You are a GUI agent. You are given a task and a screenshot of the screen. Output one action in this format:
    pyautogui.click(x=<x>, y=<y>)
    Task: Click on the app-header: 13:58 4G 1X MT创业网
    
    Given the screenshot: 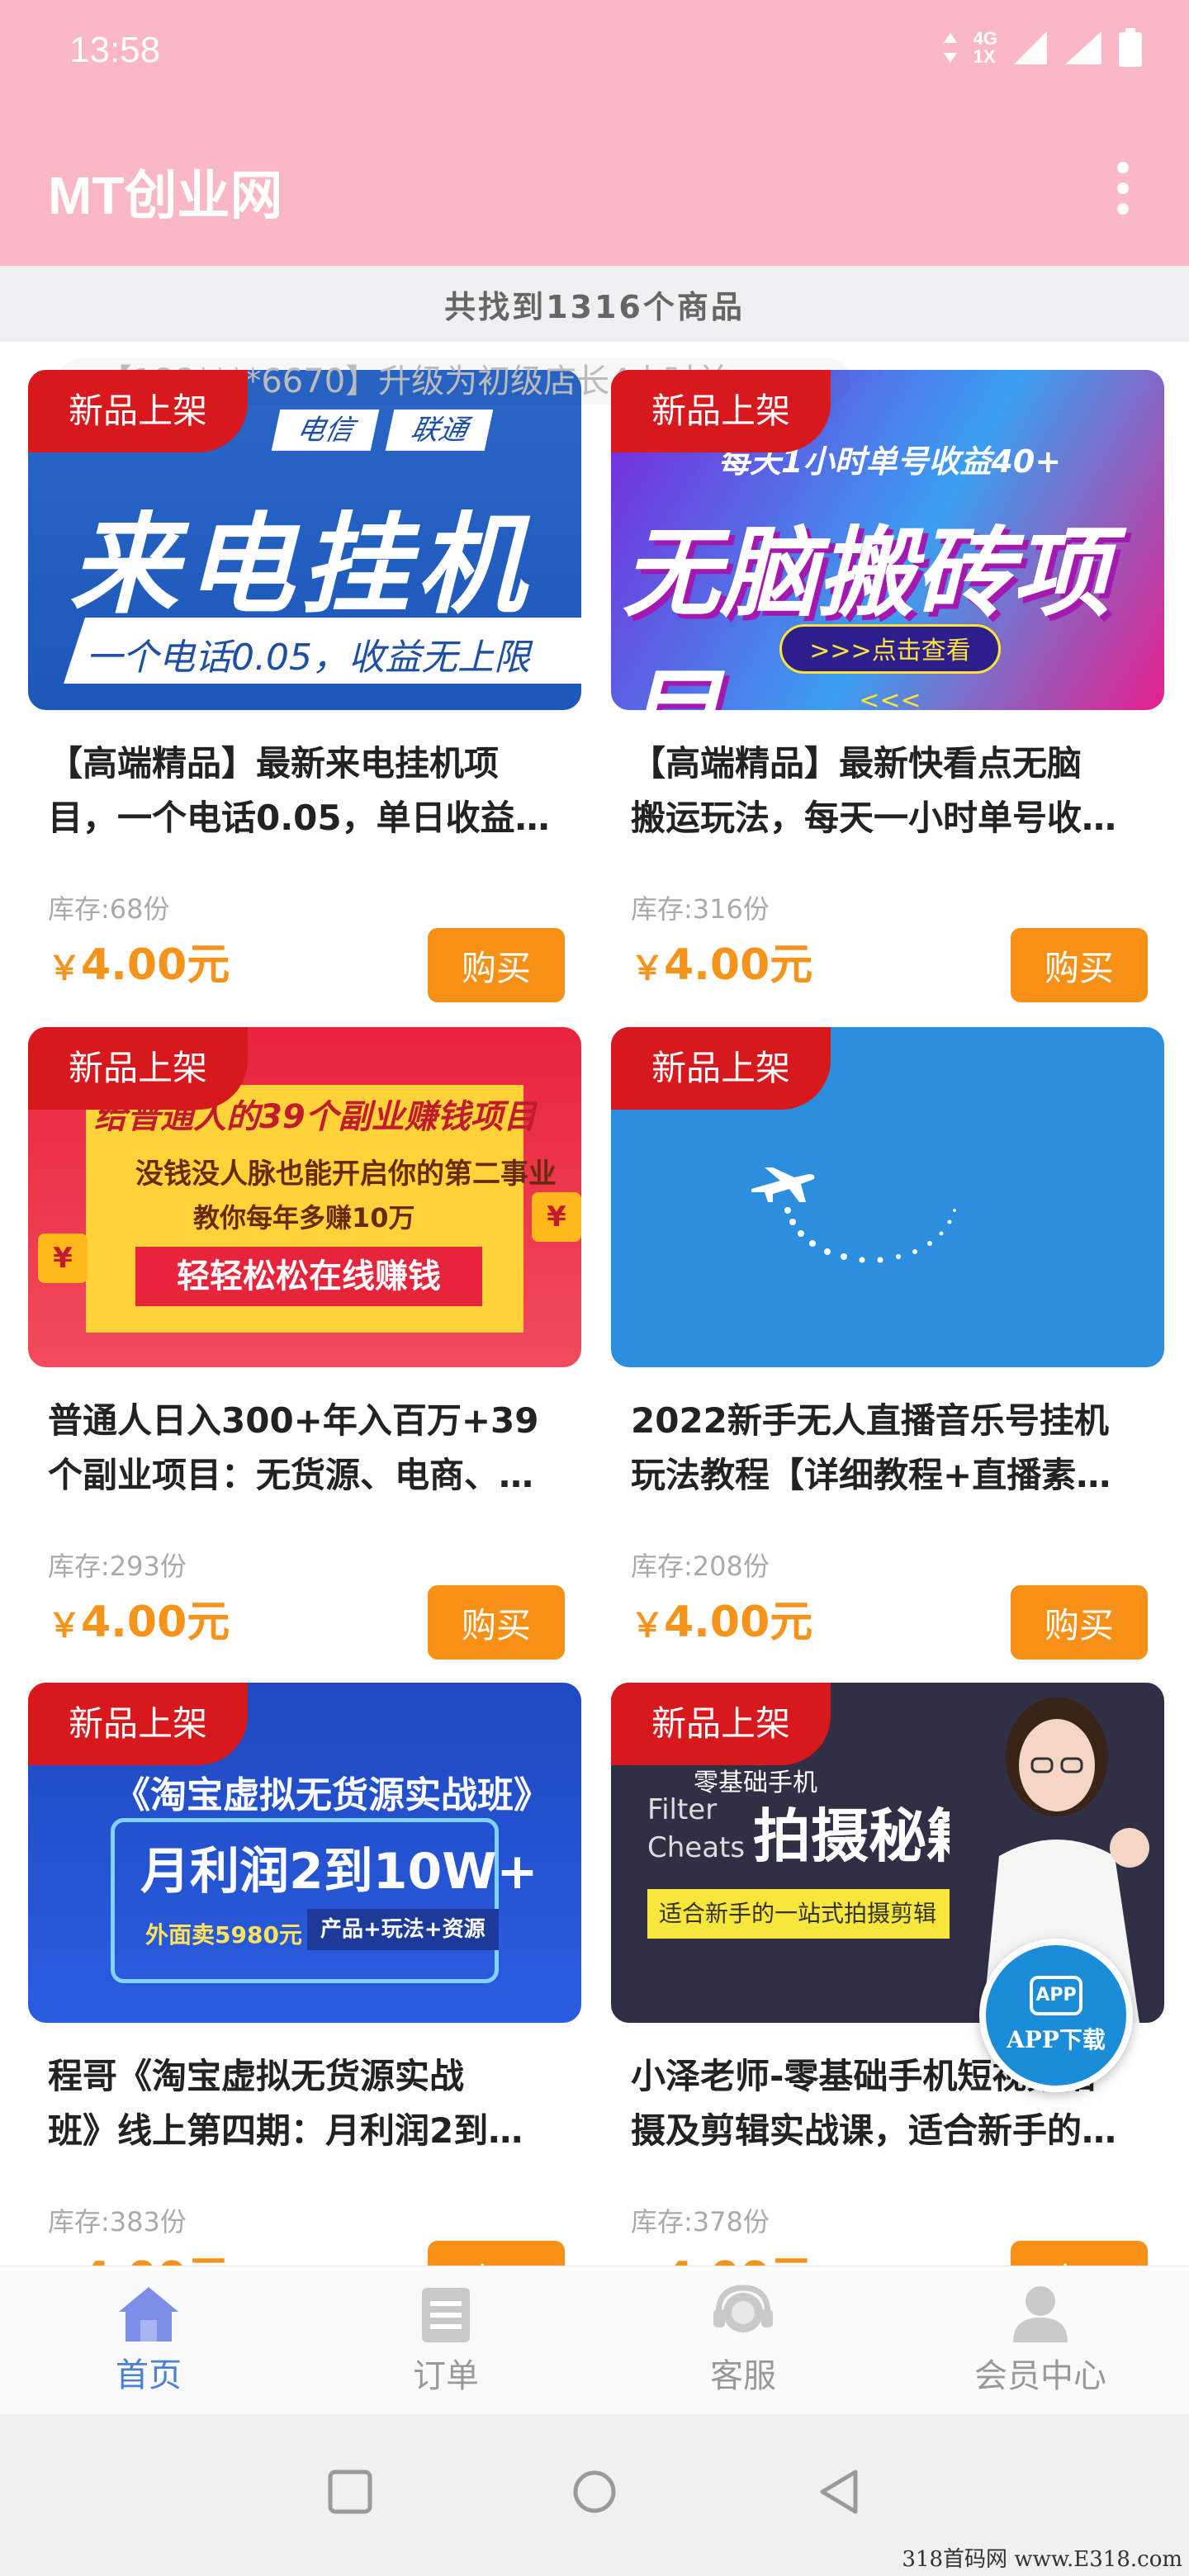 What is the action you would take?
    pyautogui.click(x=594, y=133)
    